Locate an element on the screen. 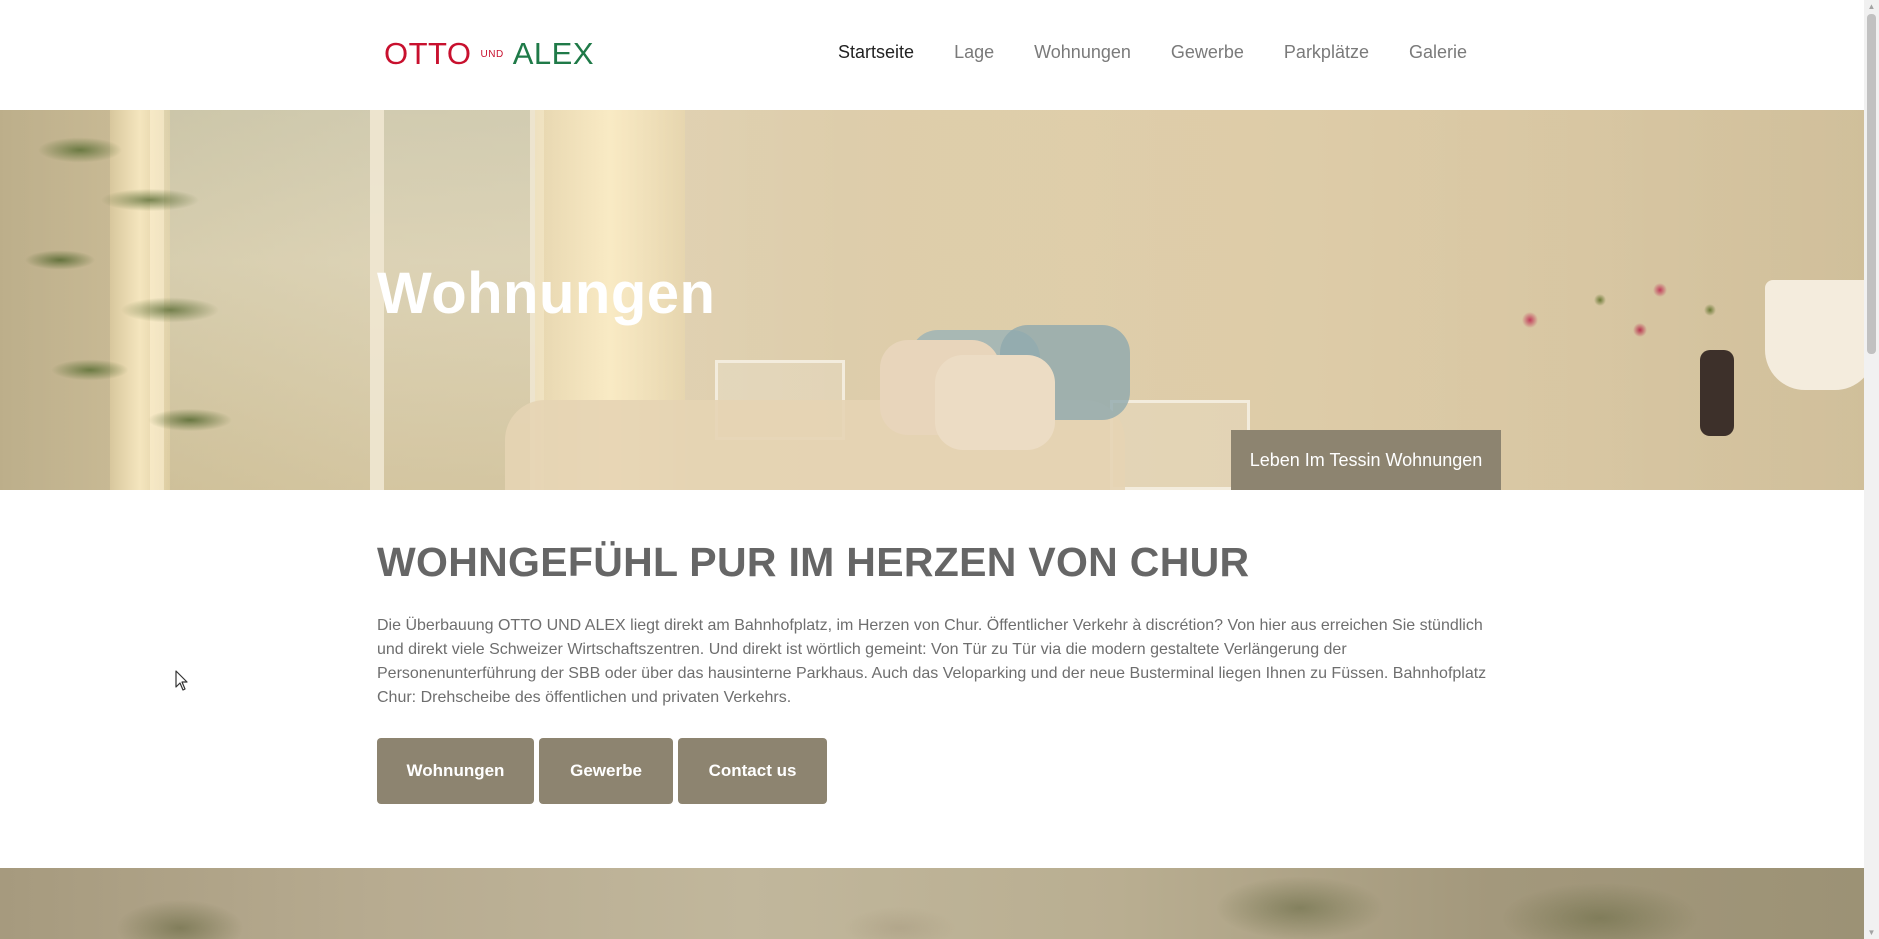 Image resolution: width=1879 pixels, height=939 pixels. hero-bg-vase is located at coordinates (1717, 393).